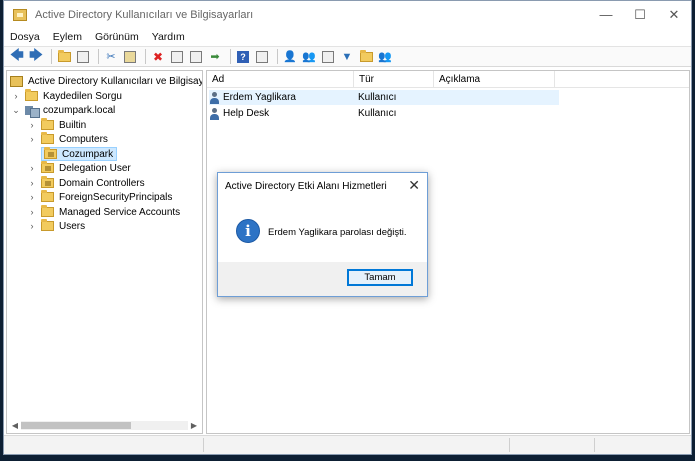 This screenshot has height=461, width=695. What do you see at coordinates (194, 425) in the screenshot?
I see `scroll-right-icon: ▶` at bounding box center [194, 425].